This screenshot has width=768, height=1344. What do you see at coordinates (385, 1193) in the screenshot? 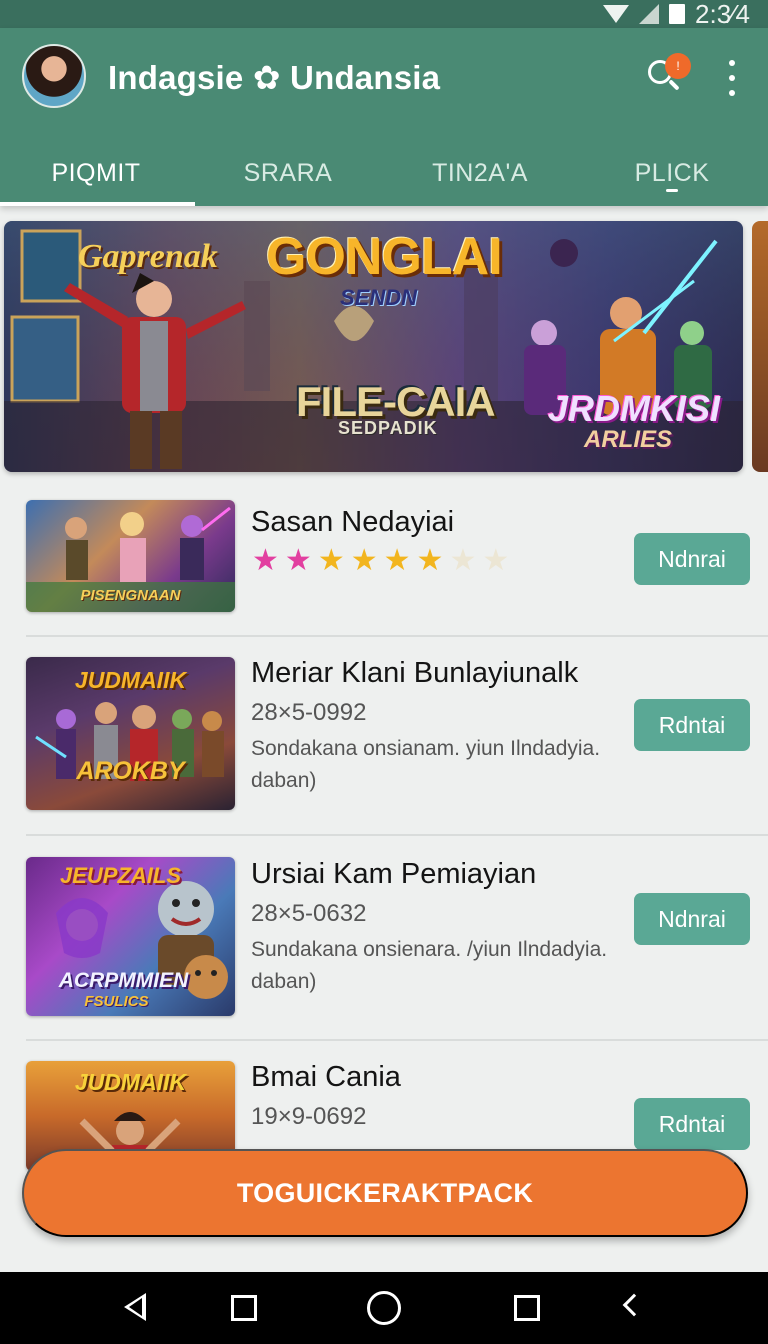
I see `quick-pack-button: TOGUICKERAKTPACK` at bounding box center [385, 1193].